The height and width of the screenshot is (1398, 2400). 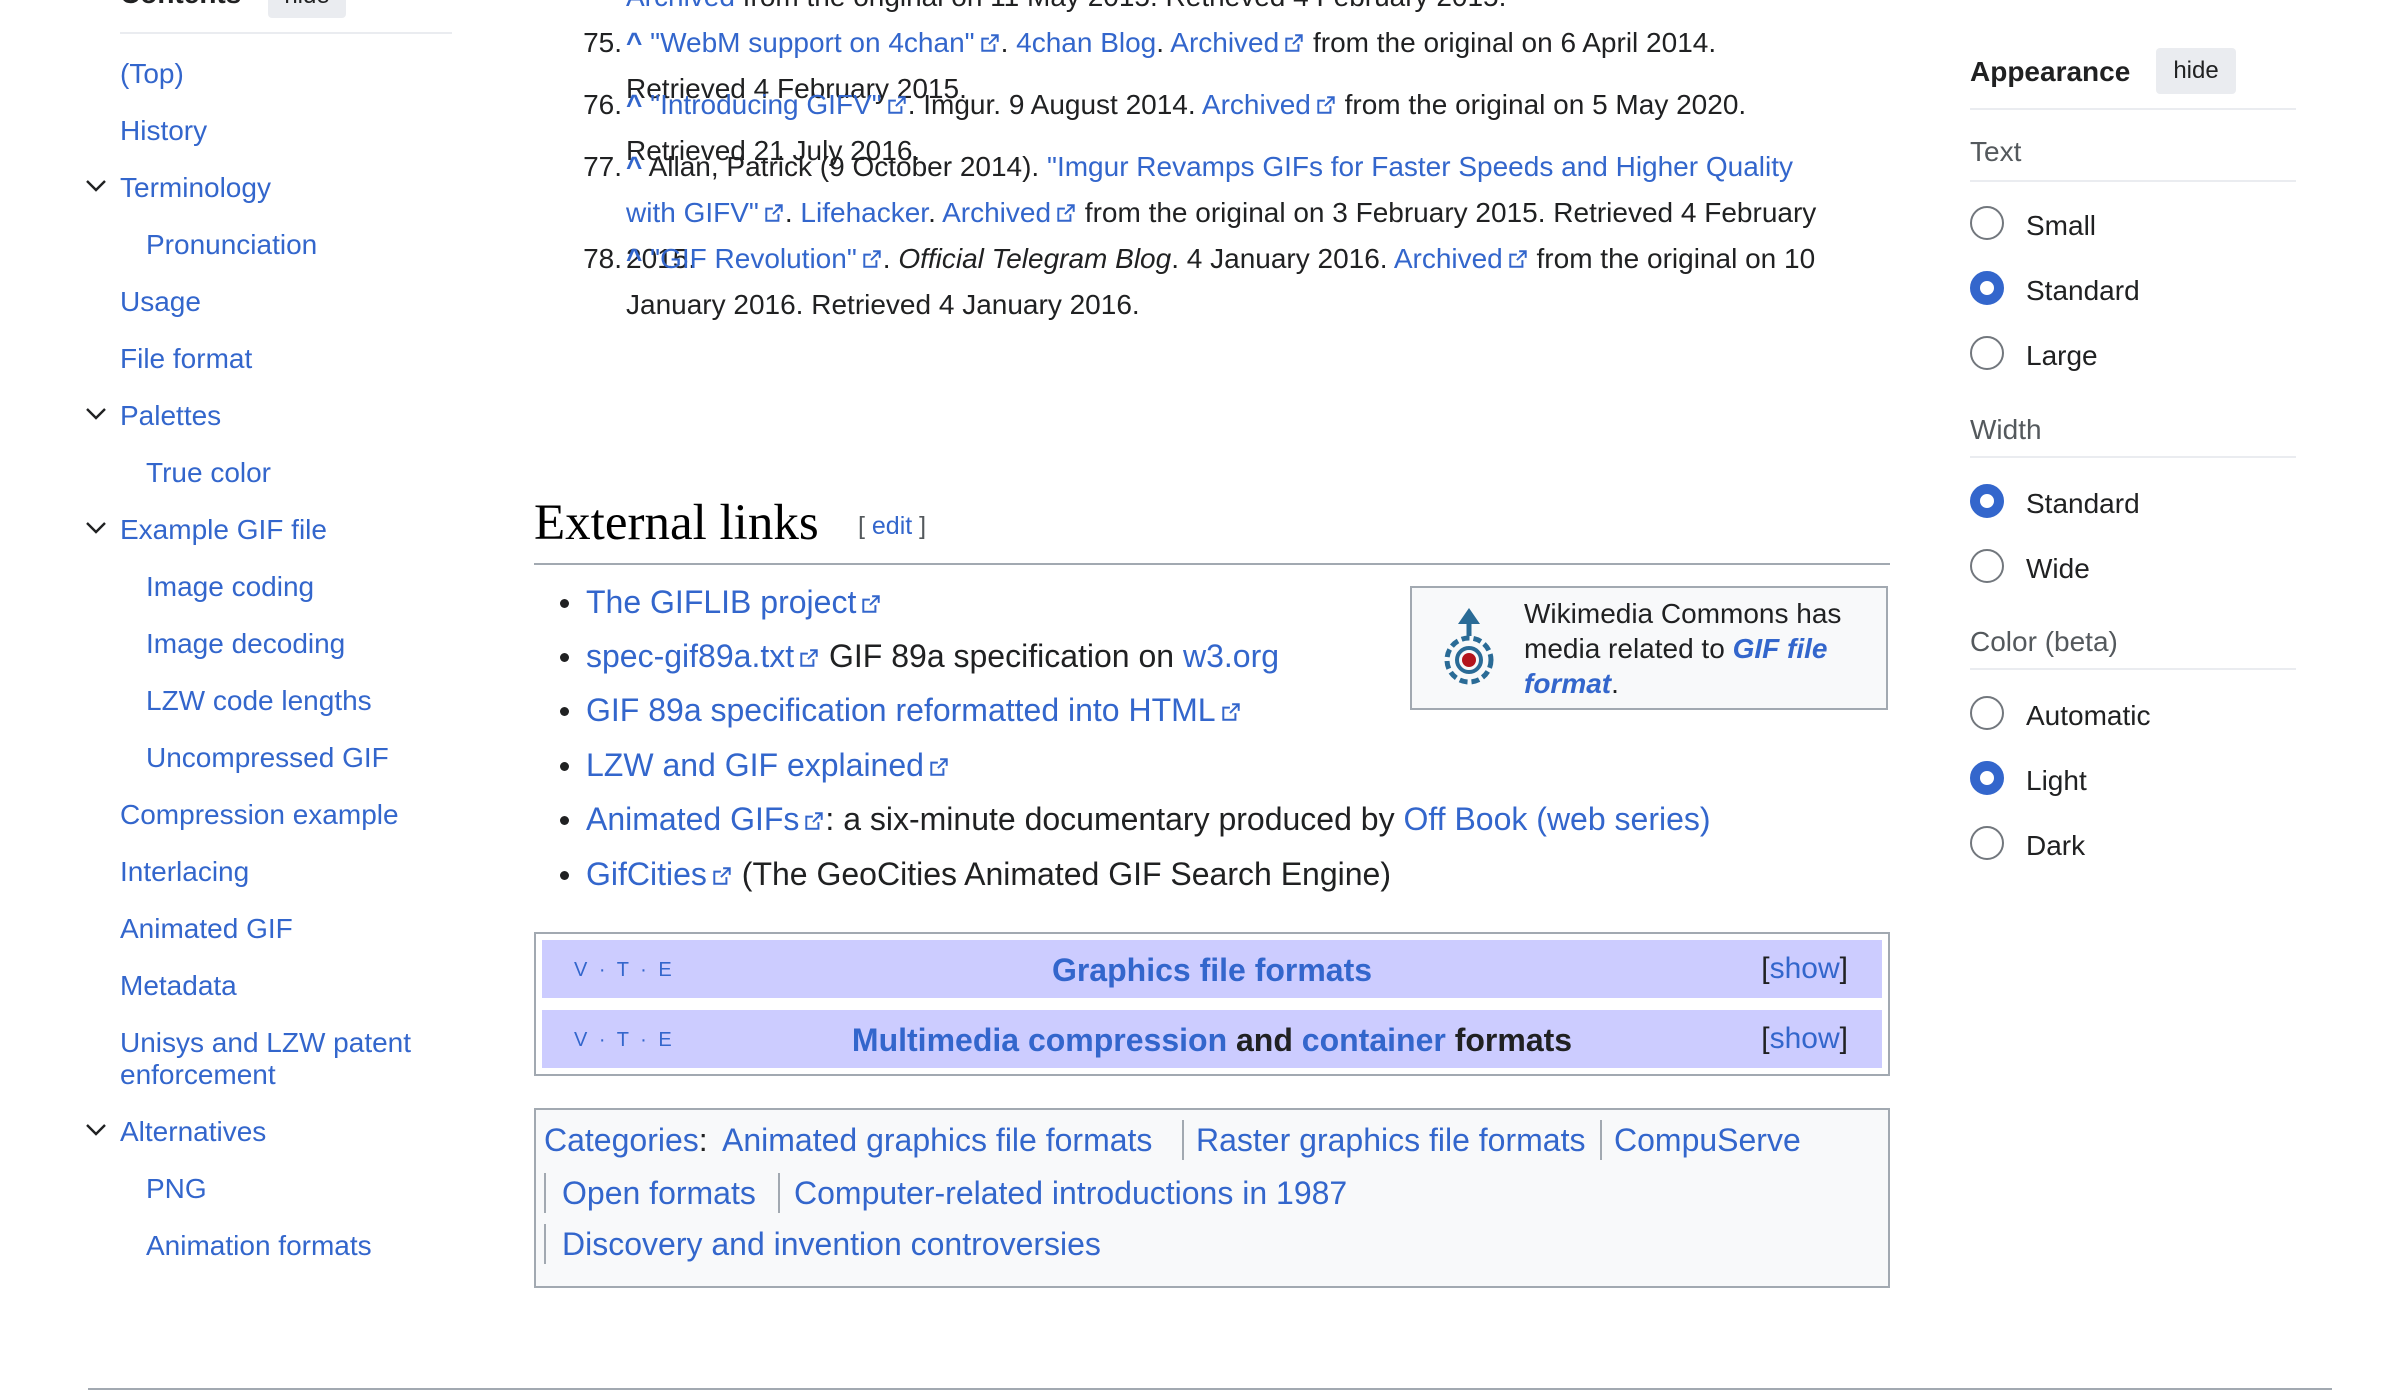 I want to click on toc-item-true-color: True color, so click(x=208, y=473).